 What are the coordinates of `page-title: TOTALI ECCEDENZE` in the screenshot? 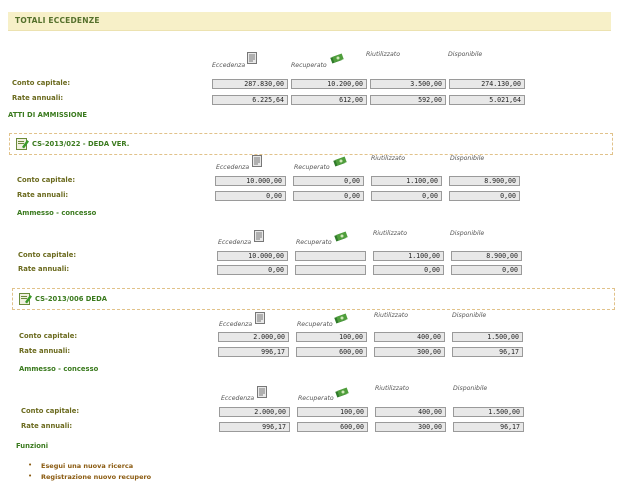 It's located at (57, 20).